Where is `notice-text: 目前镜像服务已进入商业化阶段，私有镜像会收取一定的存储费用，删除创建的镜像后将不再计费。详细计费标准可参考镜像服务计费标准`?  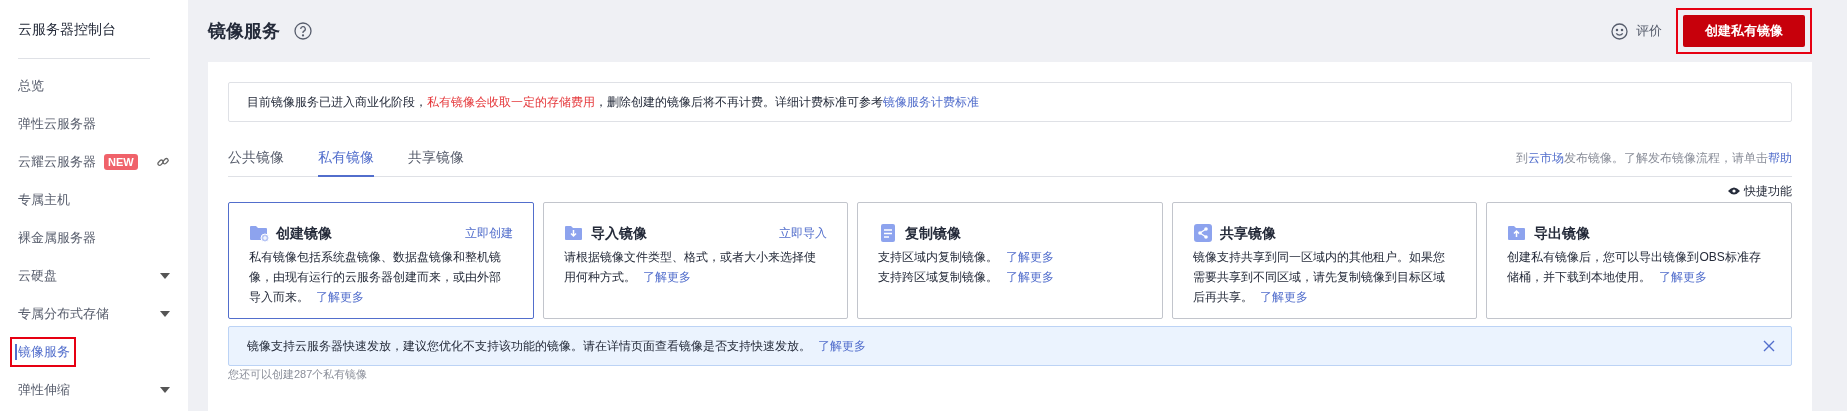
notice-text: 目前镜像服务已进入商业化阶段，私有镜像会收取一定的存储费用，删除创建的镜像后将不再计费。详细计费标准可参考镜像服务计费标准 is located at coordinates (613, 102).